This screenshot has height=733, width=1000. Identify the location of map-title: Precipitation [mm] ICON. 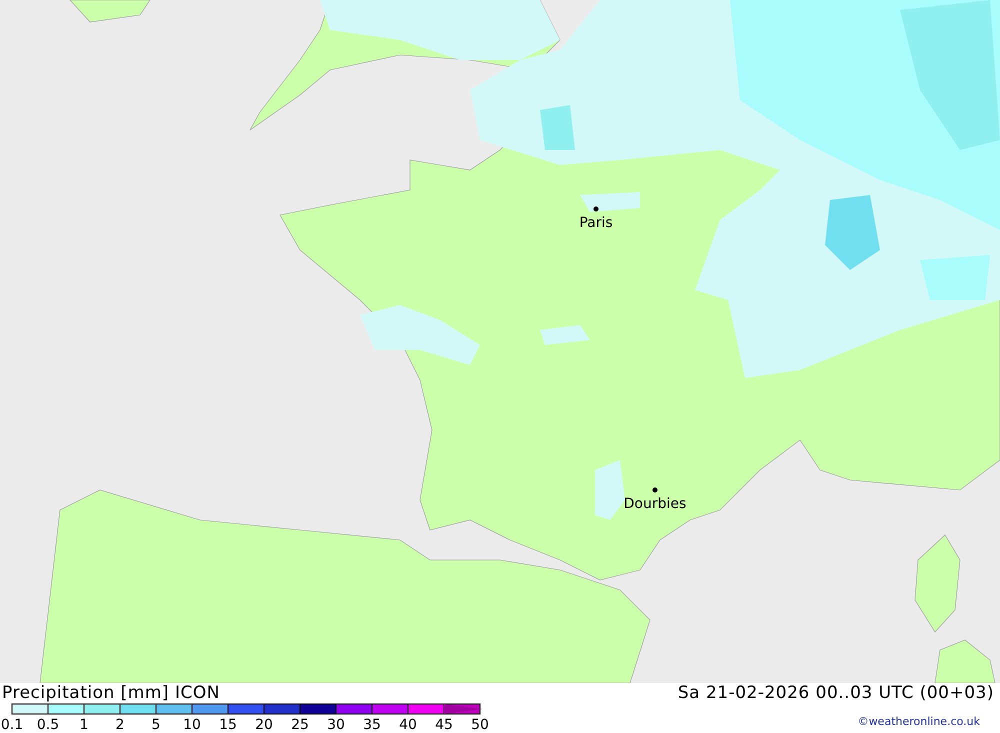
(111, 693).